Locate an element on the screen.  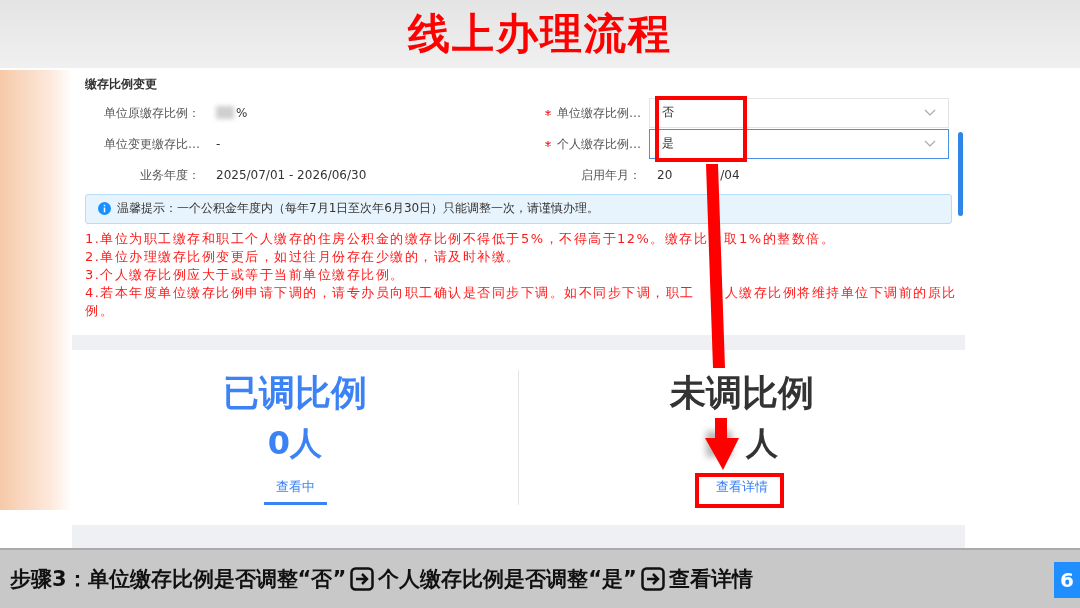
rule-note: 取1%的整数倍。 is located at coordinates (780, 238).